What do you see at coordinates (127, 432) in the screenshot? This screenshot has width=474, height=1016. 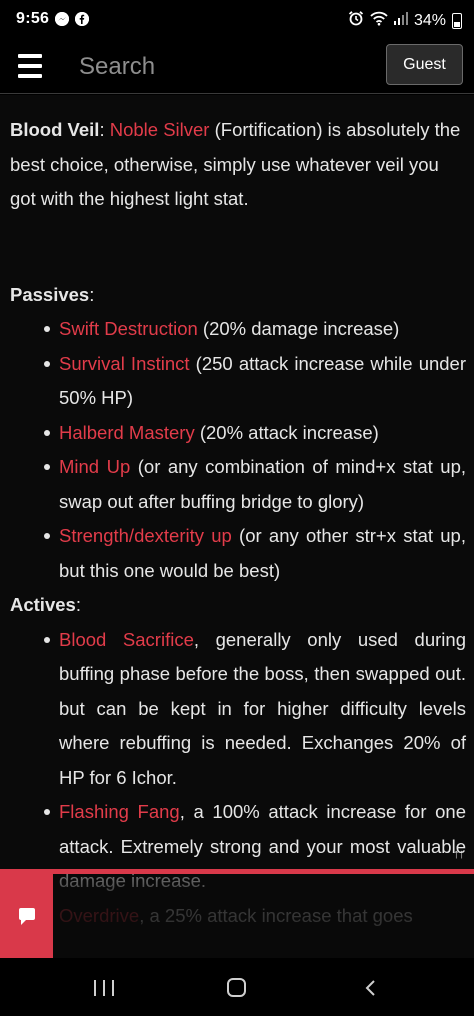 I see `passive-link: Halberd Mastery` at bounding box center [127, 432].